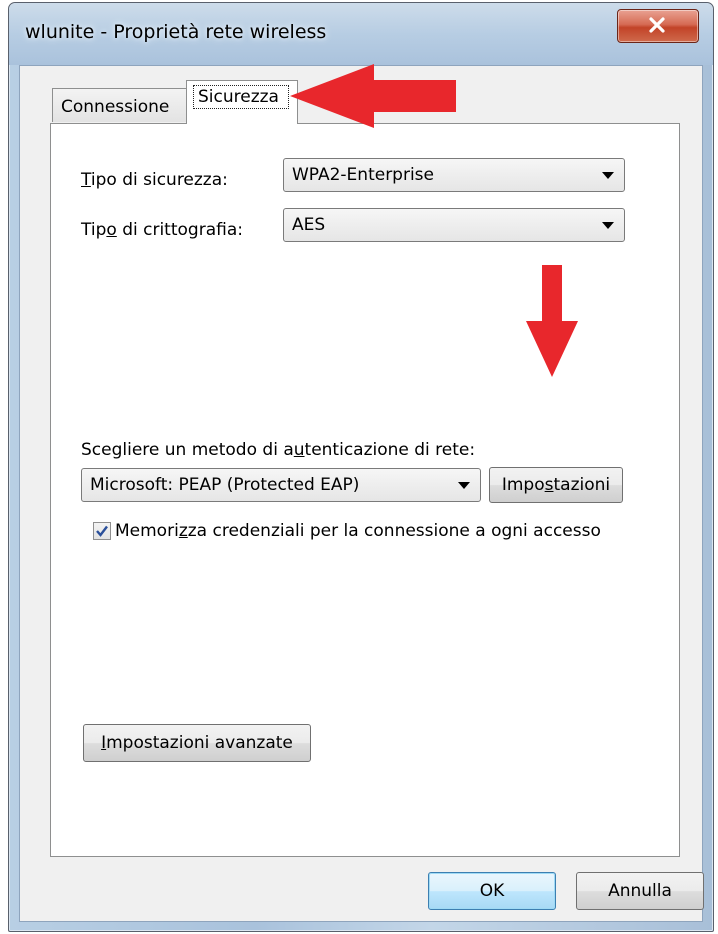 This screenshot has width=718, height=934. I want to click on cancel-button: Annulla, so click(640, 891).